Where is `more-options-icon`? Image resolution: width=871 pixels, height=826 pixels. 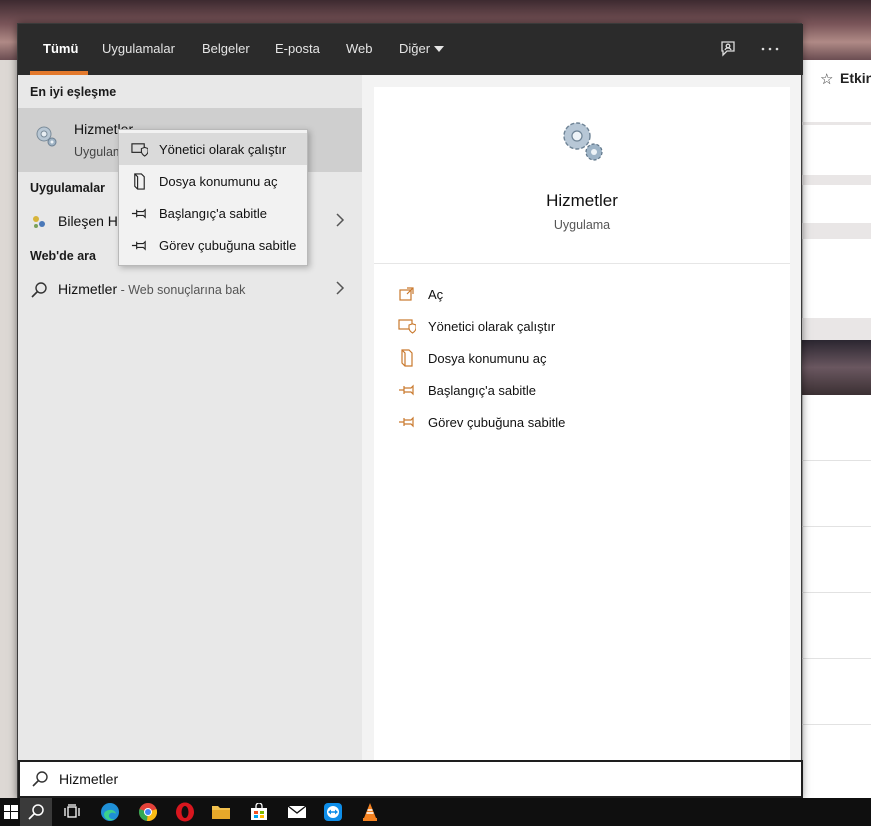 more-options-icon is located at coordinates (770, 49).